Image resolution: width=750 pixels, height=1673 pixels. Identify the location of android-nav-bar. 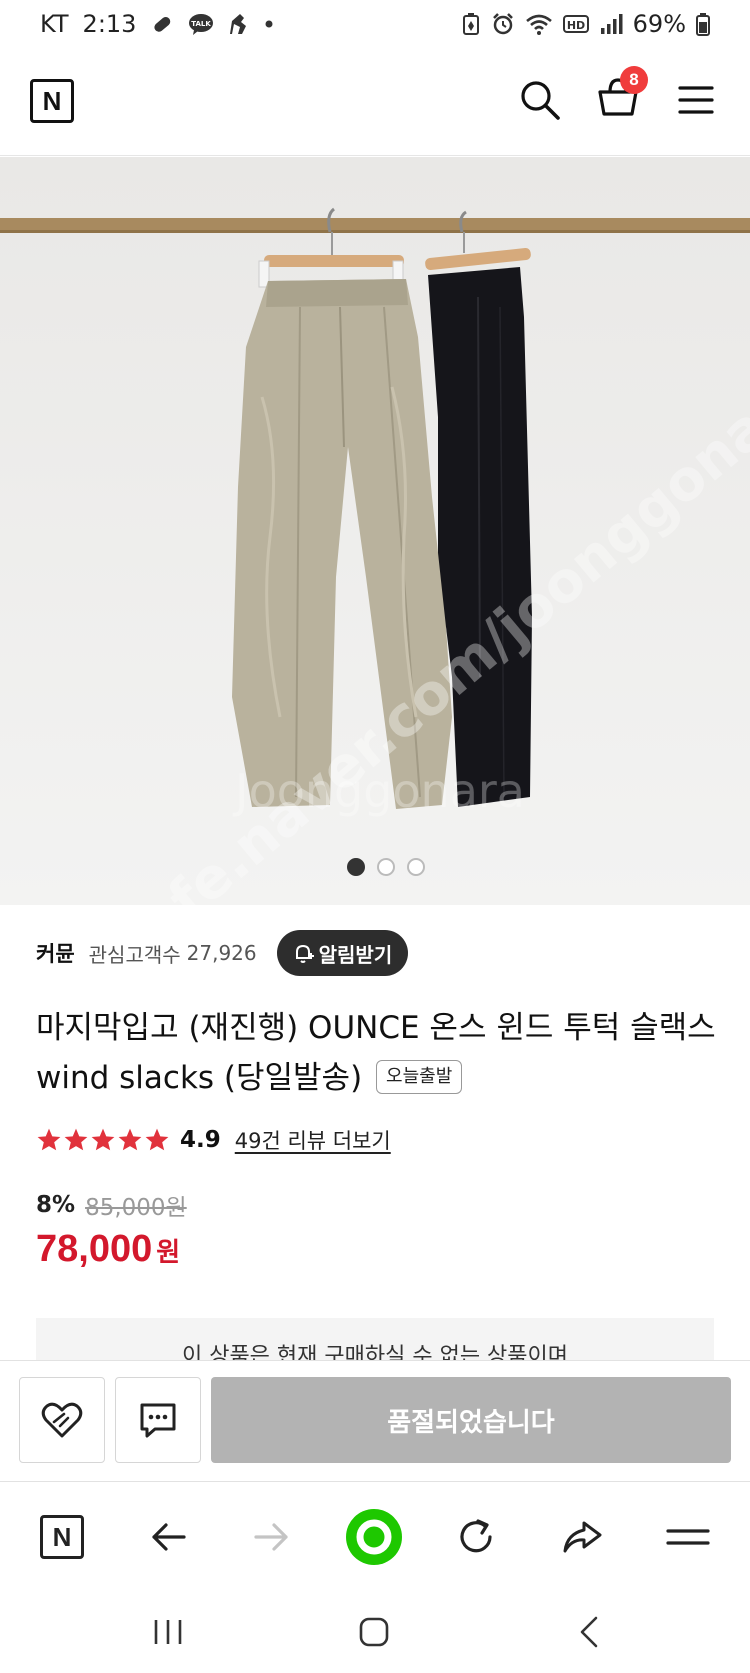
(375, 1632).